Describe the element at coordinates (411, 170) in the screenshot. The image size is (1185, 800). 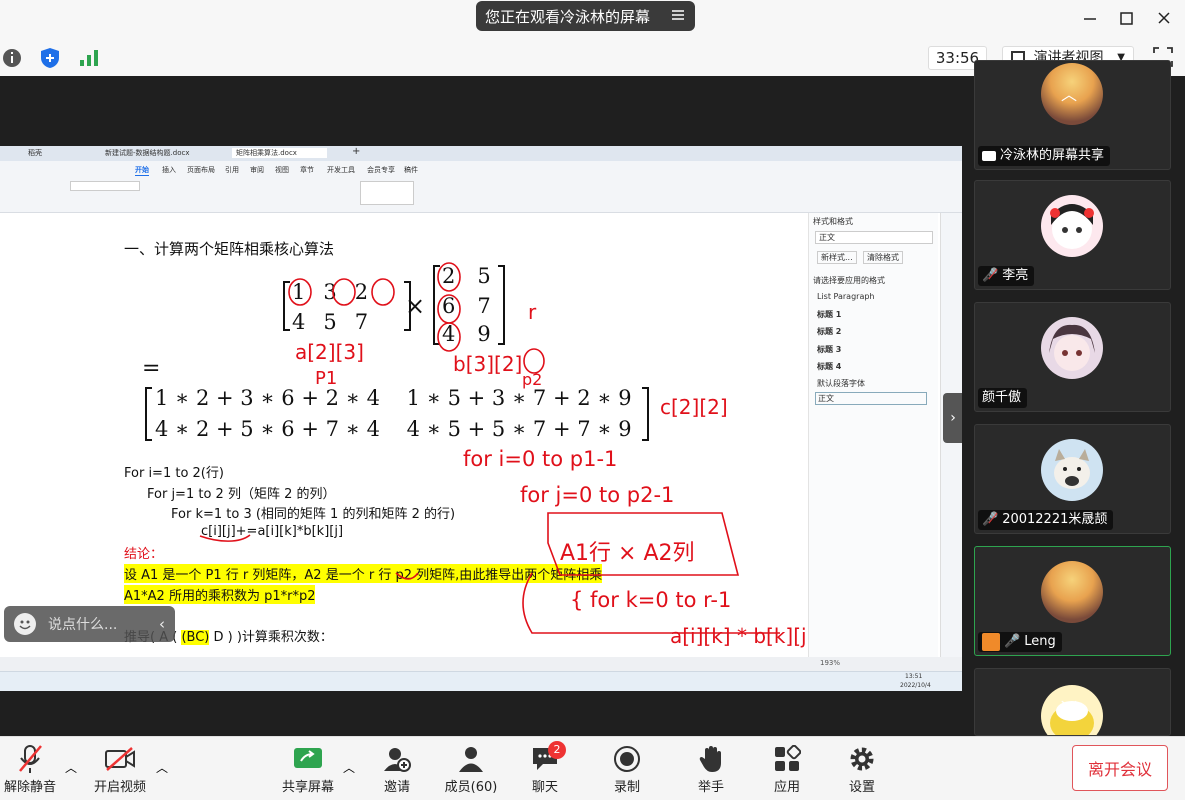
I see `ribbon-tab: 稿件` at that location.